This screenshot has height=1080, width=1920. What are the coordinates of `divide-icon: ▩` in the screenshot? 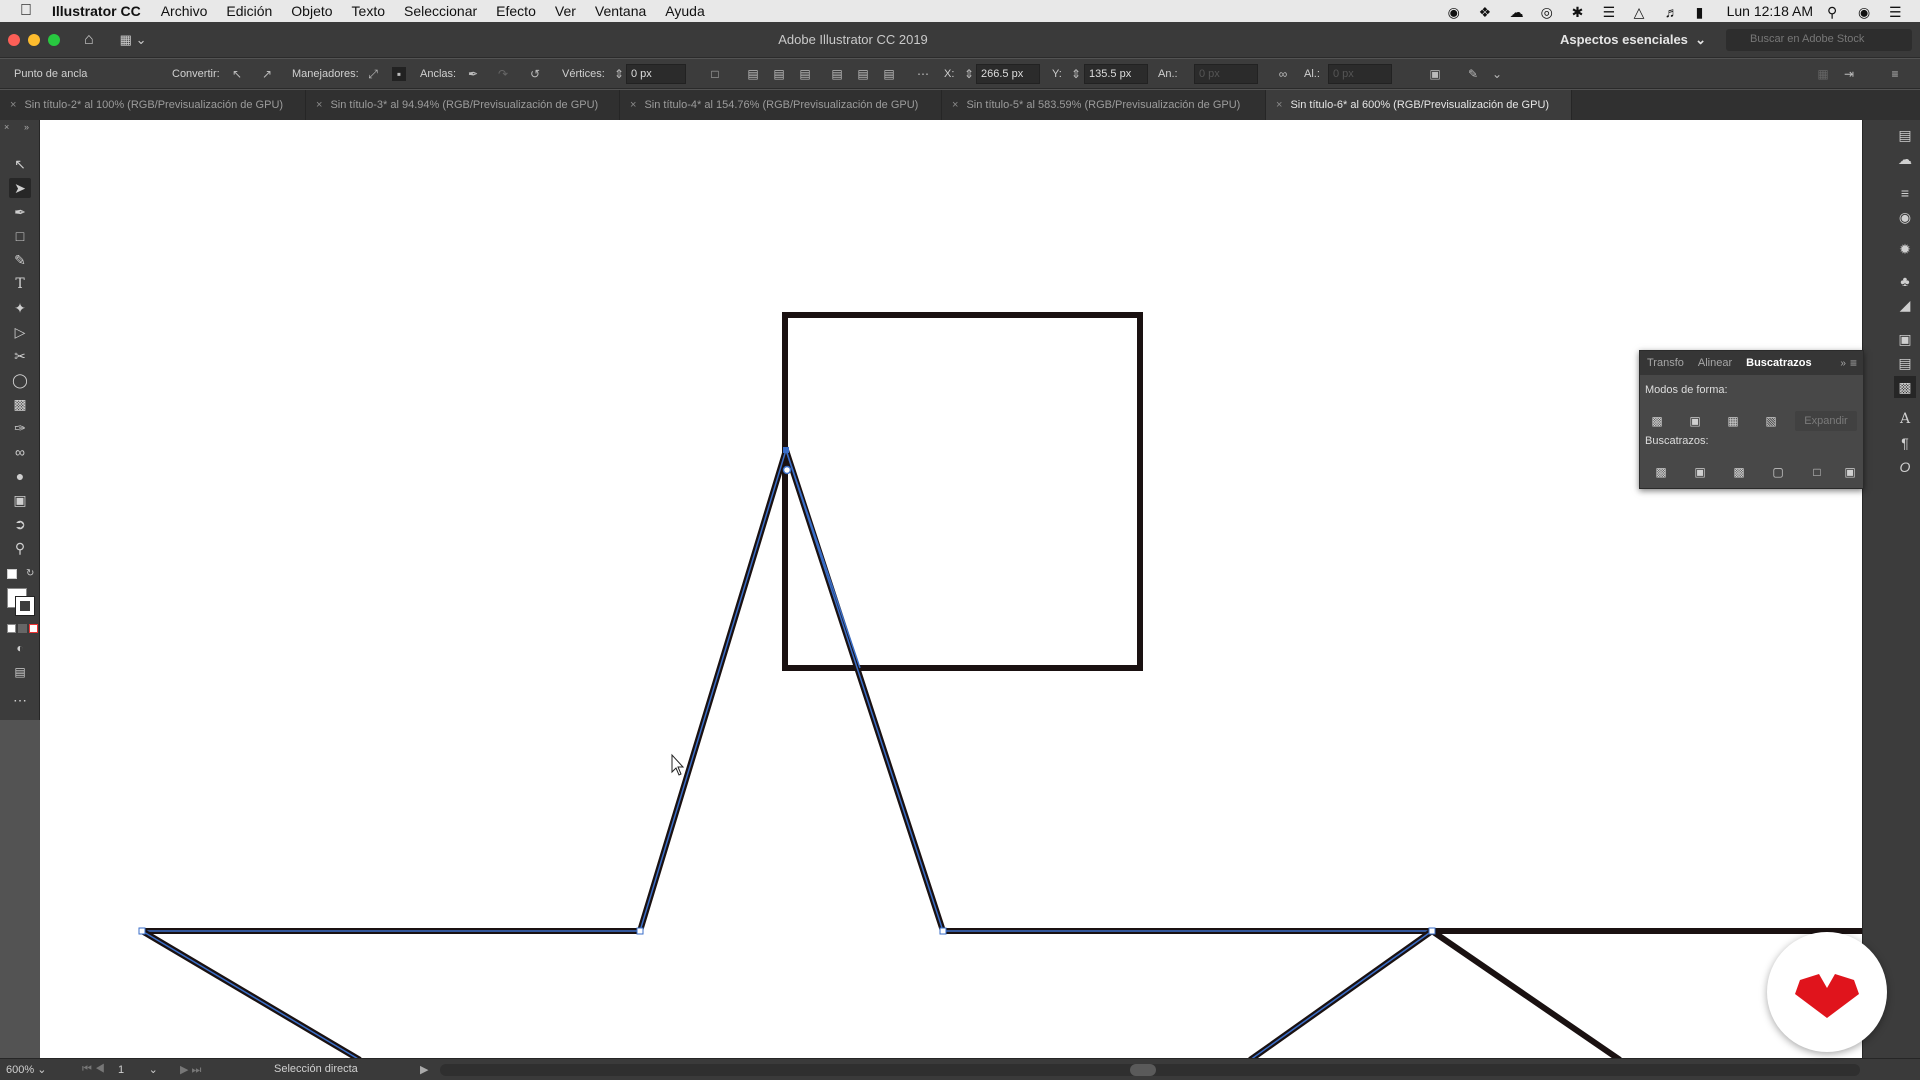 It's located at (1661, 472).